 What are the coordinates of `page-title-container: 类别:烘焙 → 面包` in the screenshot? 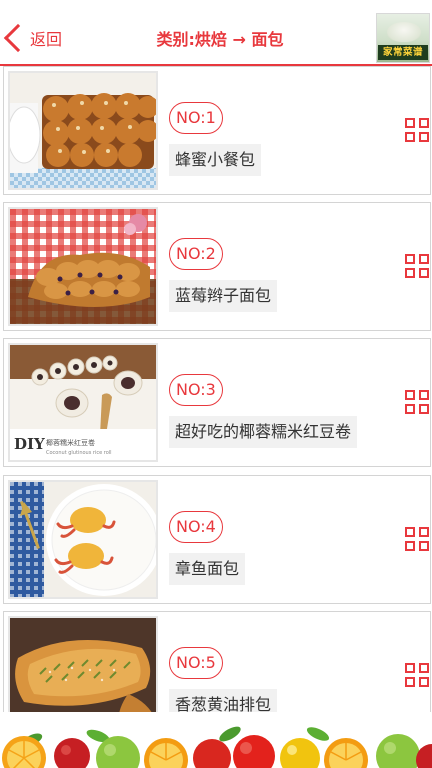 It's located at (216, 38).